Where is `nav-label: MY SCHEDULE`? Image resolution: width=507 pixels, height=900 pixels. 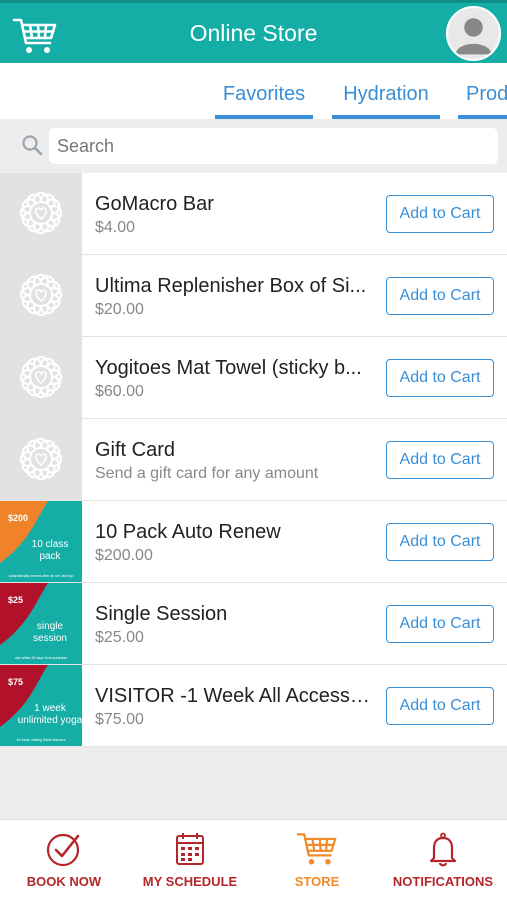
nav-label: MY SCHEDULE is located at coordinates (190, 881).